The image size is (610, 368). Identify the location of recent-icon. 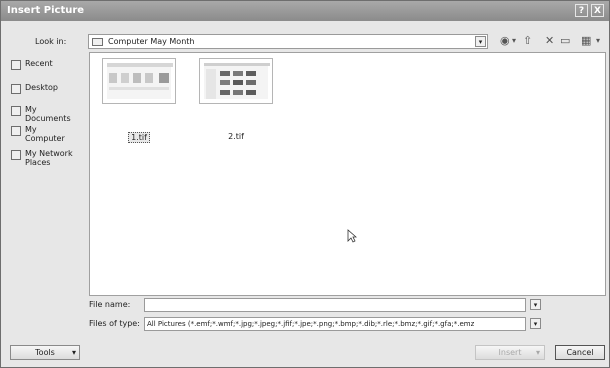
(16, 65).